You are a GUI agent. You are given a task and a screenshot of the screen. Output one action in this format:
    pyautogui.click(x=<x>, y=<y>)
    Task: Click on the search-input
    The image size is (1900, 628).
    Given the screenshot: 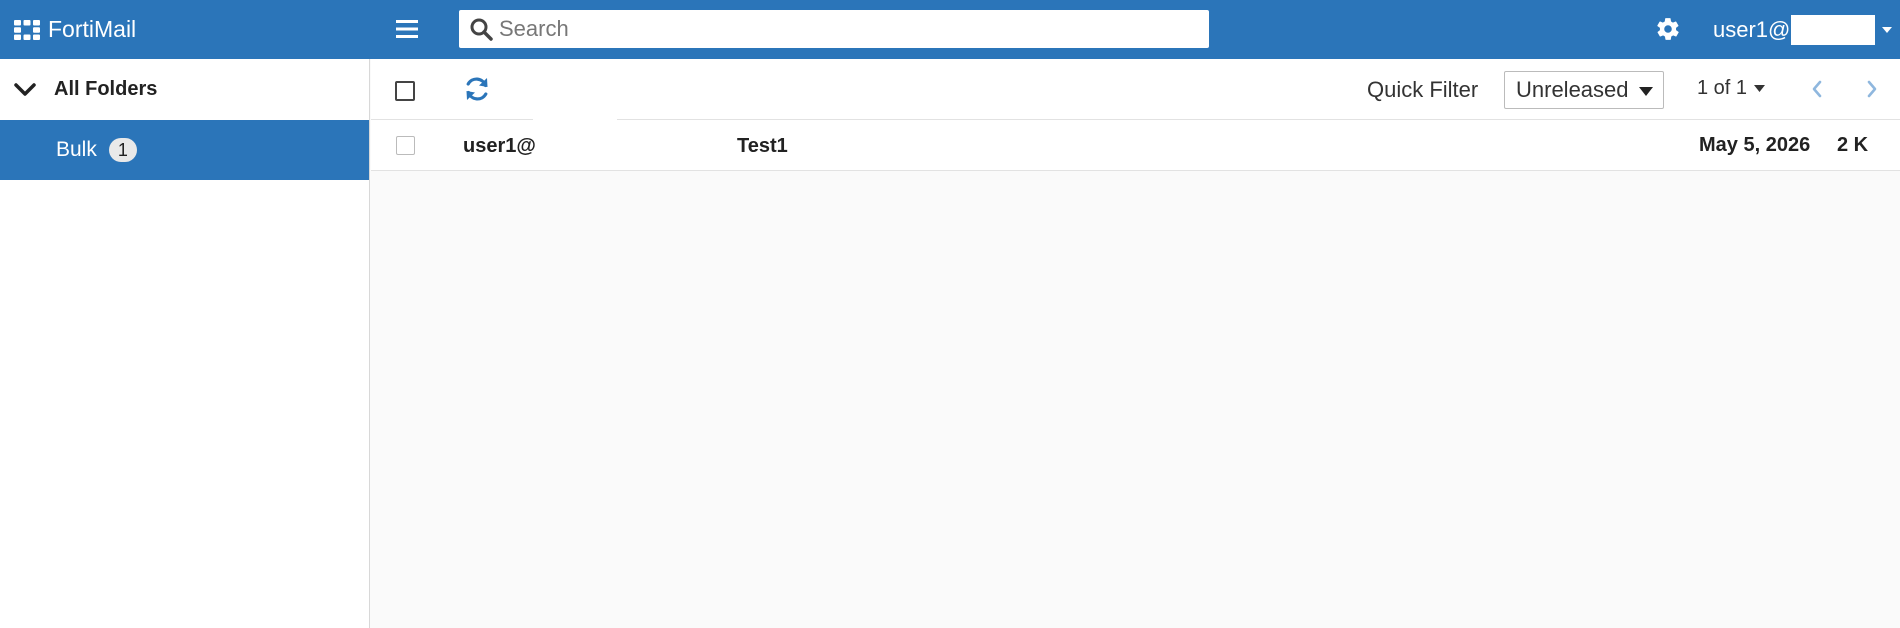 What is the action you would take?
    pyautogui.click(x=844, y=29)
    